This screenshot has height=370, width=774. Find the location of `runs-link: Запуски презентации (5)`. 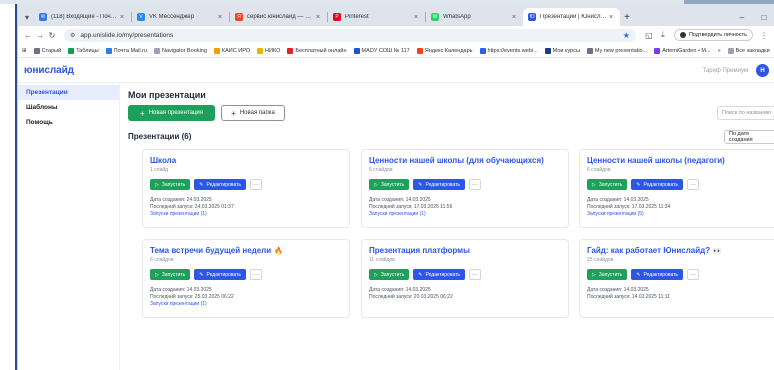

runs-link: Запуски презентации (5) is located at coordinates (680, 214).